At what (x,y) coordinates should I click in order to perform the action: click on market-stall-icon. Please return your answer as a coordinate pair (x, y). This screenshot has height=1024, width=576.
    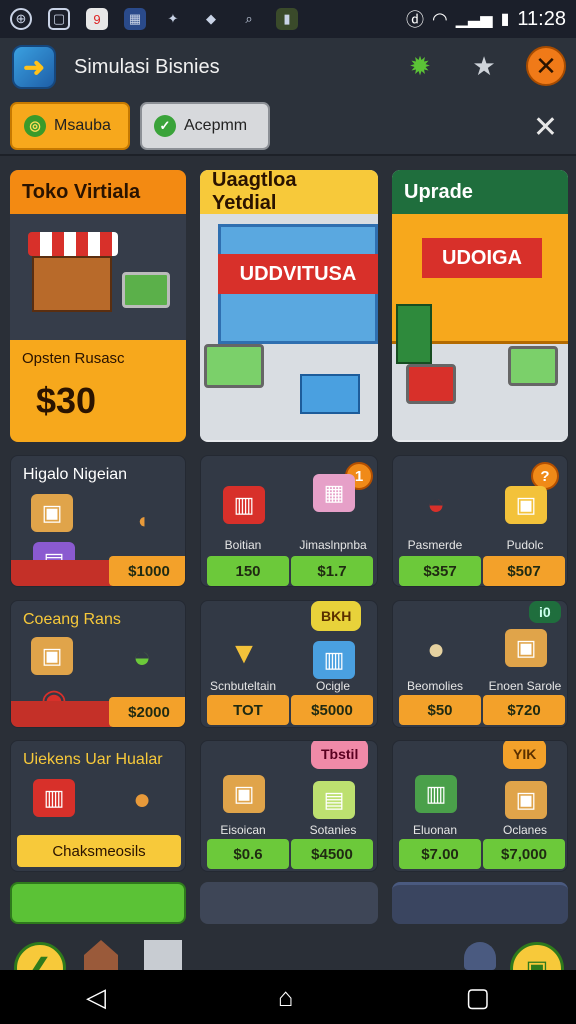
    Looking at the image, I should click on (72, 284).